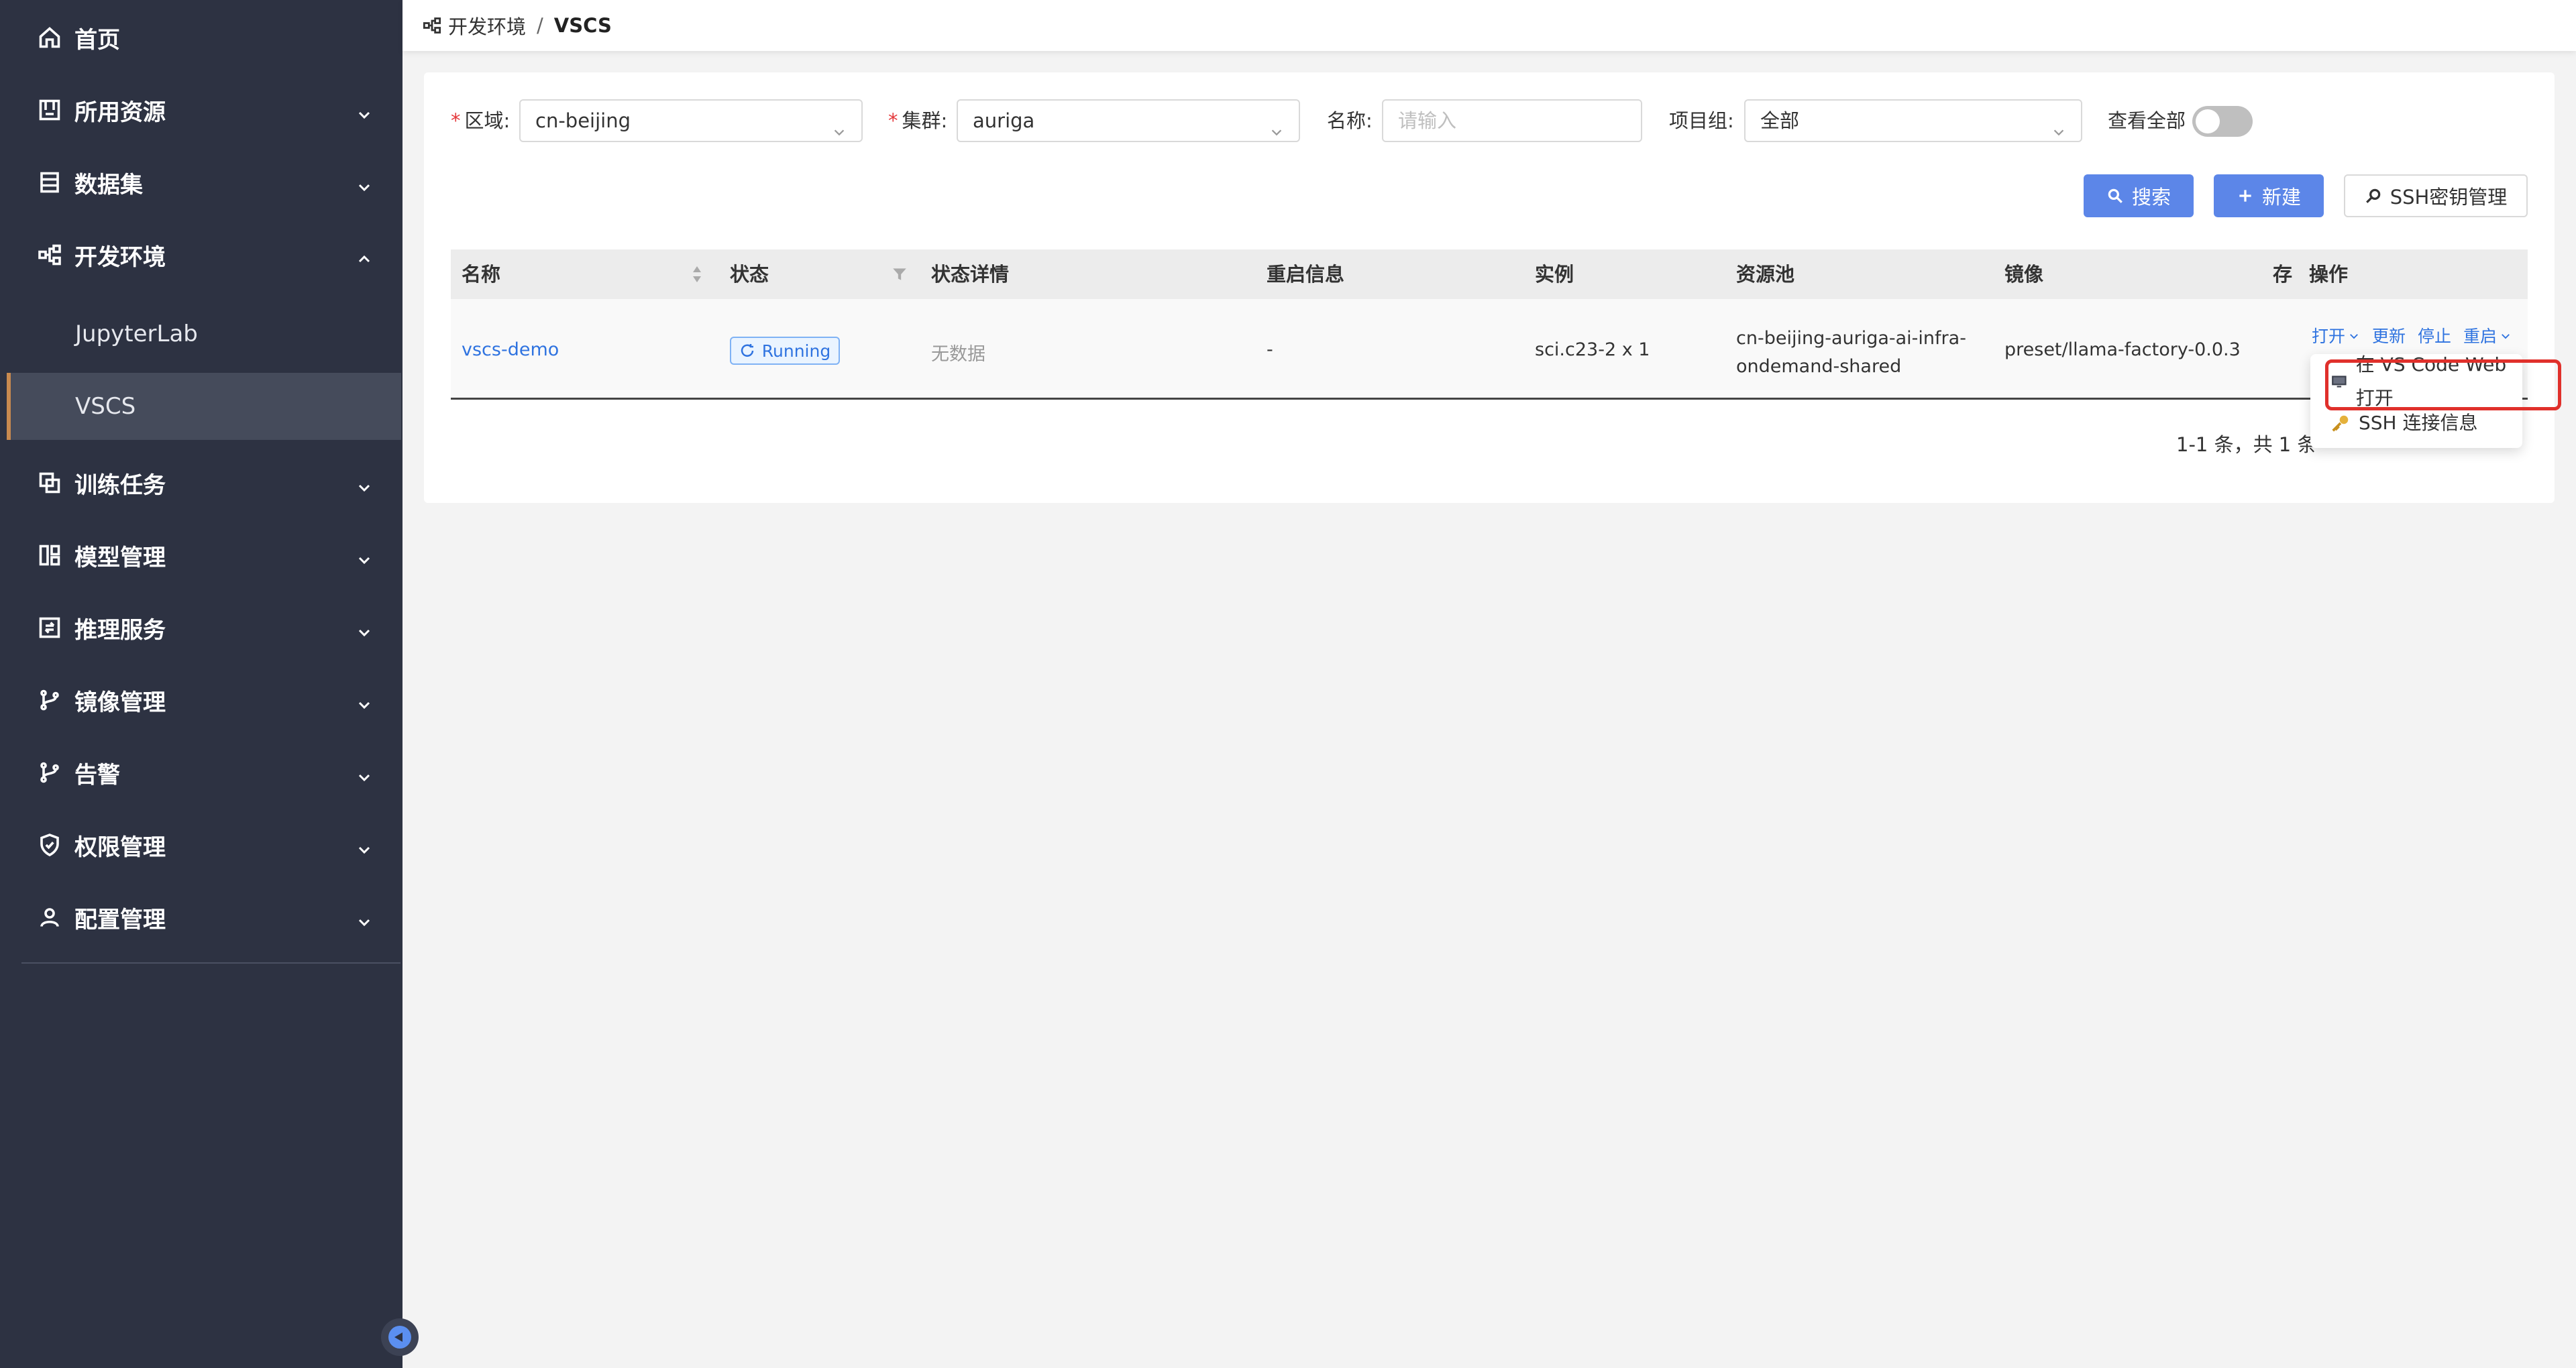  I want to click on sidebar-item-home: 首页, so click(201, 37).